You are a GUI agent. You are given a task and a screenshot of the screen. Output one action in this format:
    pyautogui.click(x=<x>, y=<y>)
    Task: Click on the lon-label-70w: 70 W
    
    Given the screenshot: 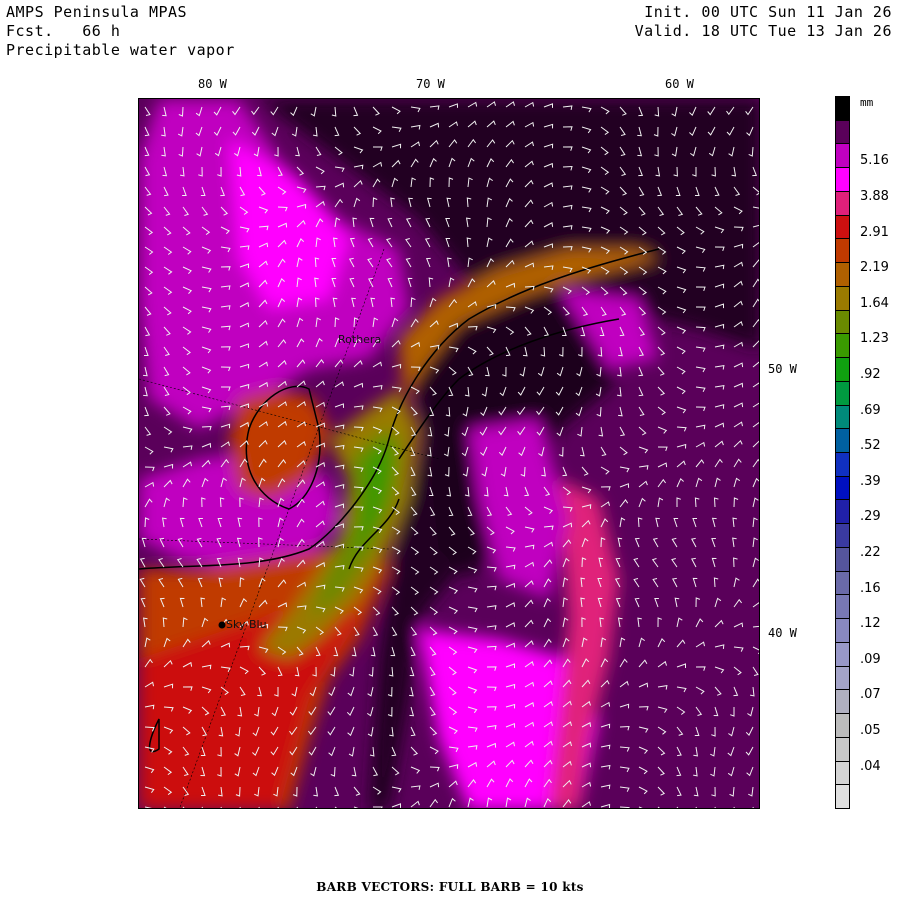 What is the action you would take?
    pyautogui.click(x=430, y=84)
    